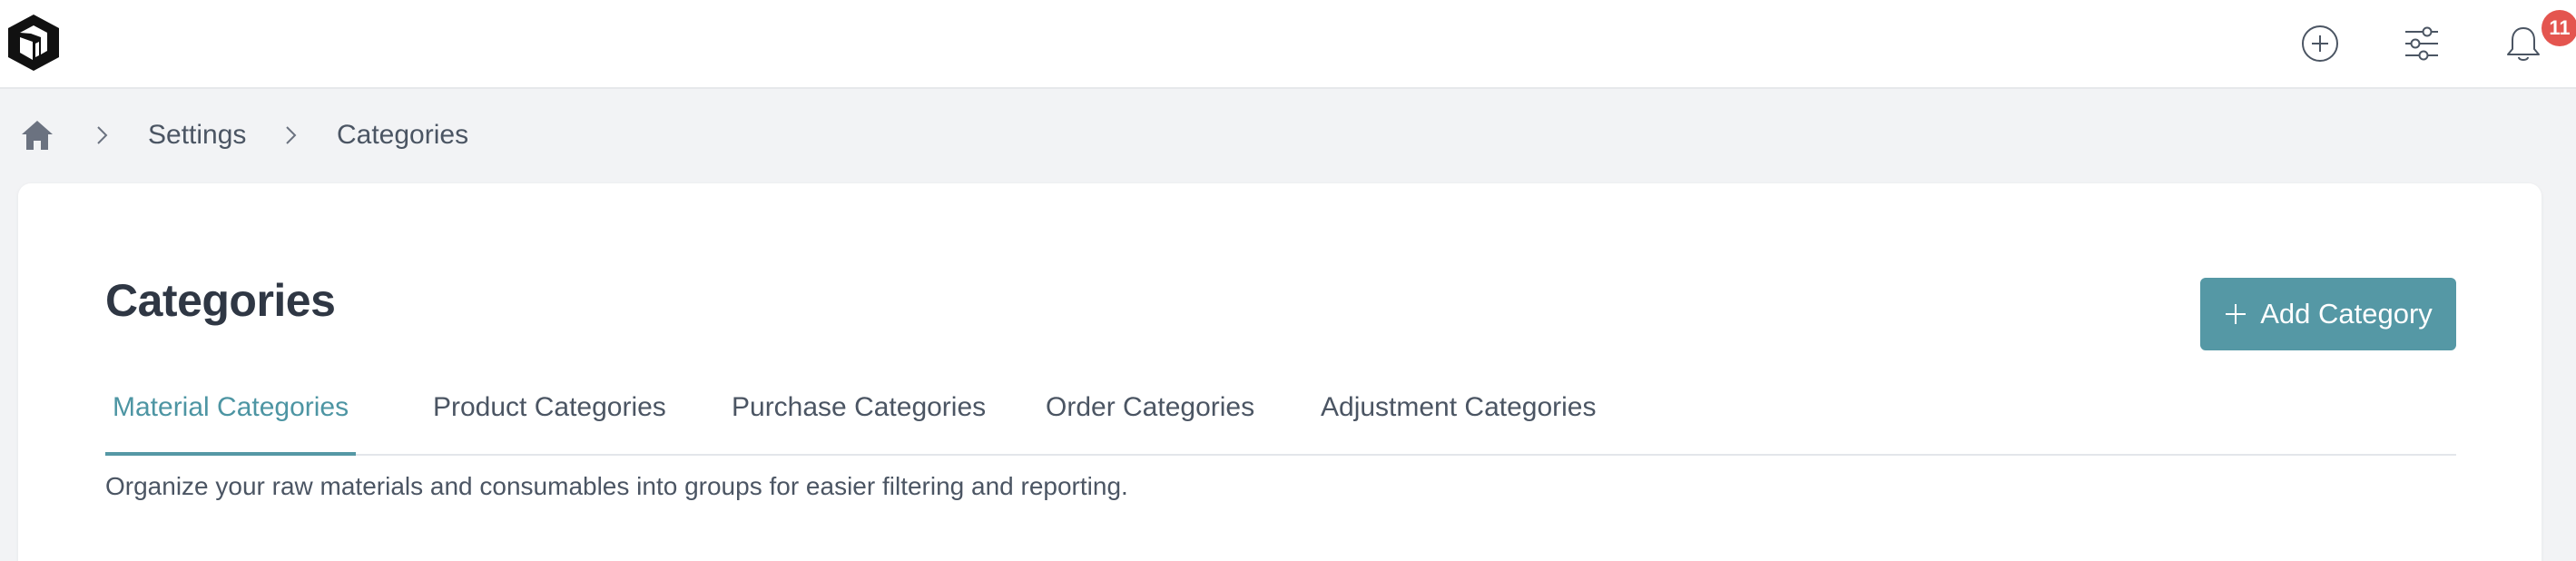 This screenshot has height=561, width=2576. I want to click on tab-order-categories: Order Categories, so click(1150, 419).